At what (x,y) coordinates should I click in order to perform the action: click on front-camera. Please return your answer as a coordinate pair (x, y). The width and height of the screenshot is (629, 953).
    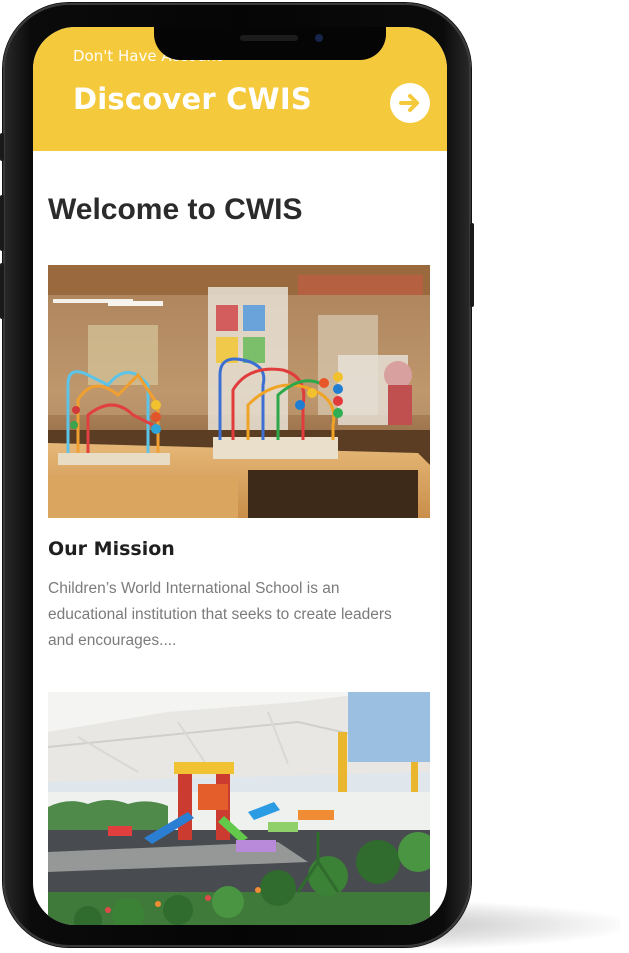
    Looking at the image, I should click on (319, 38).